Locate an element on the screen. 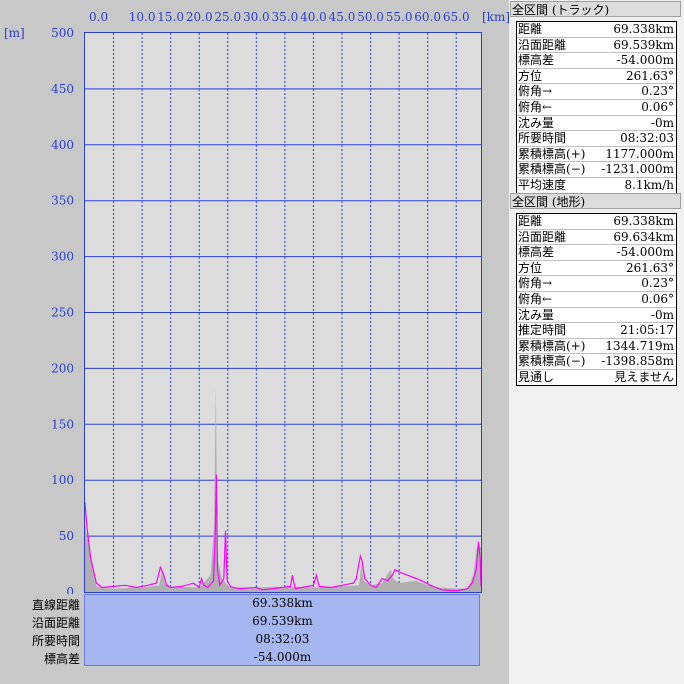 The image size is (684, 684). stat-value: 1177.000m is located at coordinates (639, 153).